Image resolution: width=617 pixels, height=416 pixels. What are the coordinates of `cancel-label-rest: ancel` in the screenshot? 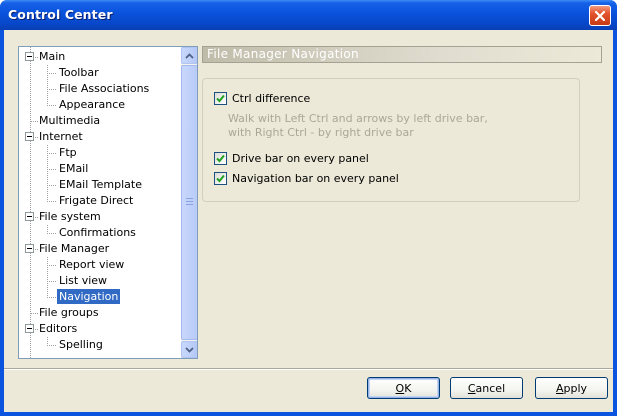 It's located at (490, 388).